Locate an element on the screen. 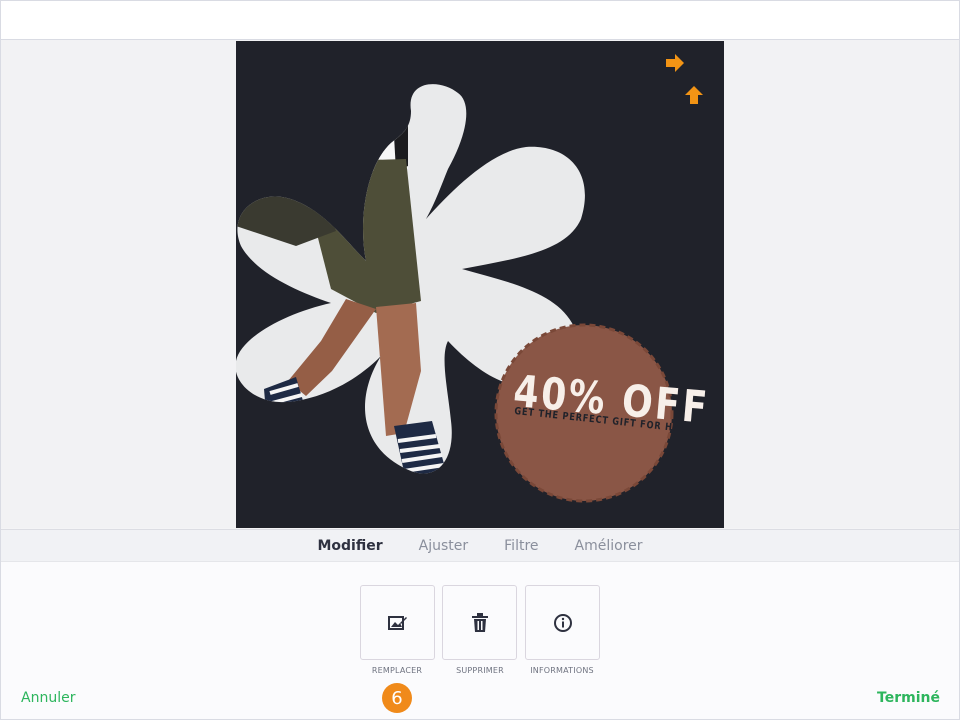 The width and height of the screenshot is (960, 720). info-button is located at coordinates (562, 622).